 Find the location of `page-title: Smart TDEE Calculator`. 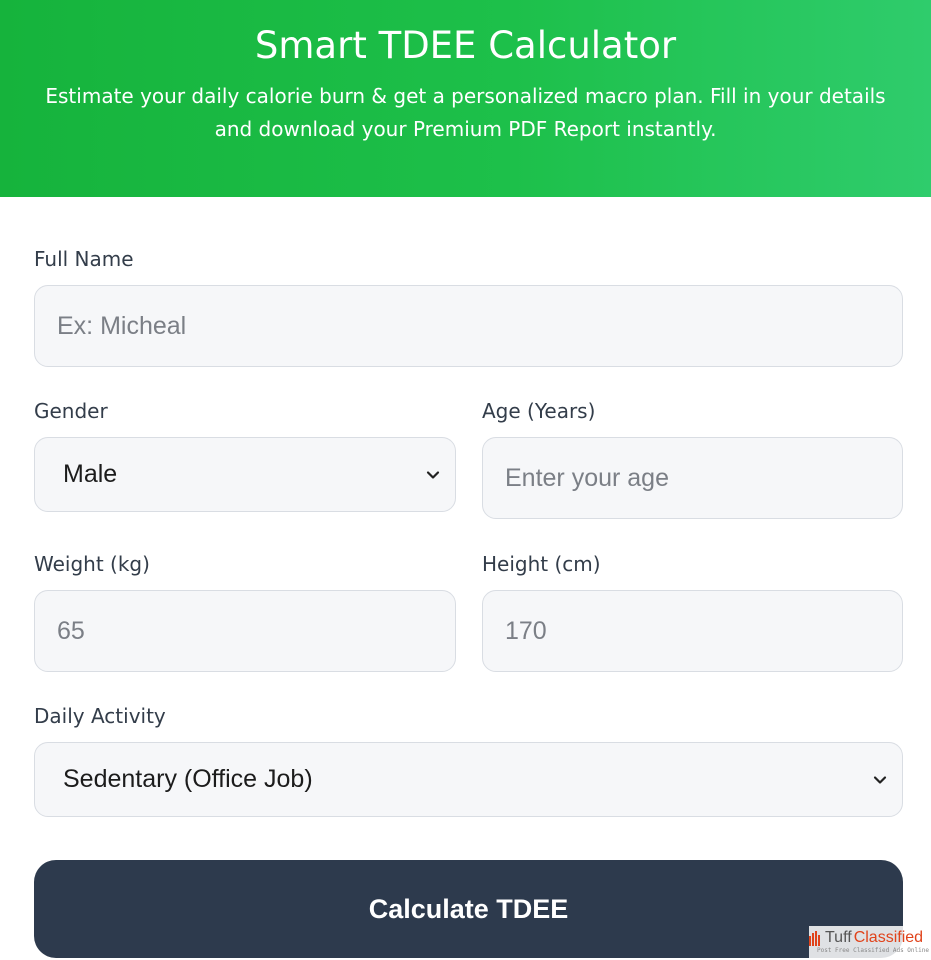

page-title: Smart TDEE Calculator is located at coordinates (465, 45).